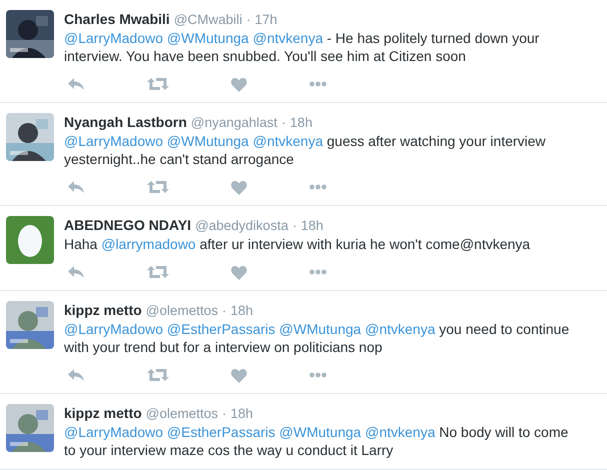 The image size is (607, 470). What do you see at coordinates (317, 441) in the screenshot?
I see `tweet-text: @LarryMadowo @EstherPassaris @WMutunga @ntvkenya No body will to come to your interview maze cos the way u conduct it Larry` at bounding box center [317, 441].